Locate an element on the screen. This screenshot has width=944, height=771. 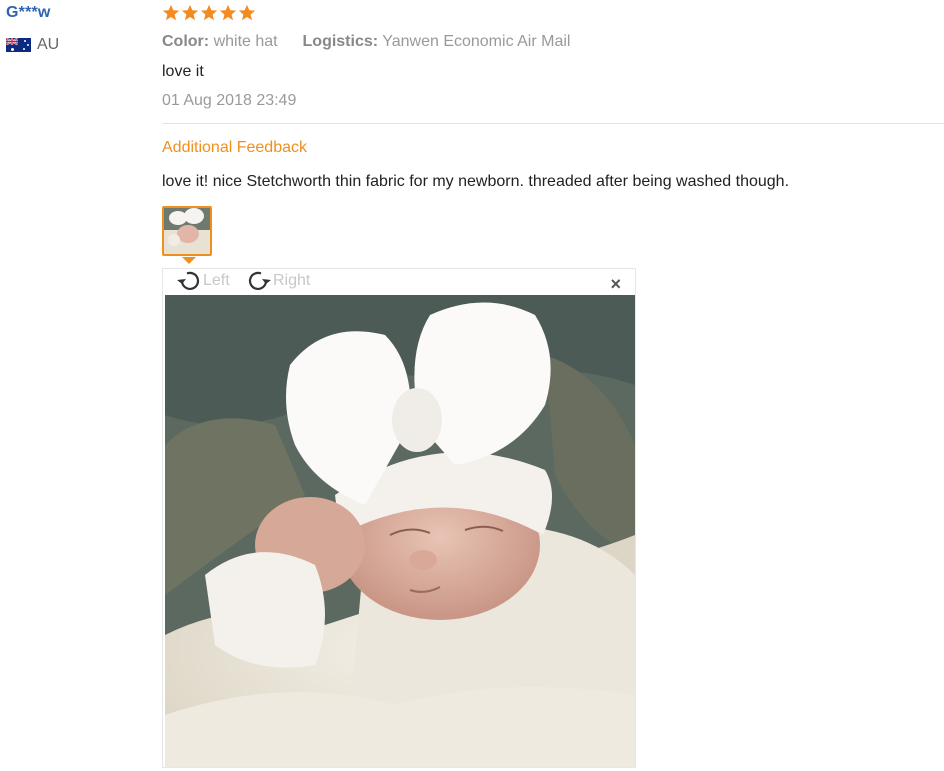
color-value: white hat is located at coordinates (245, 41).